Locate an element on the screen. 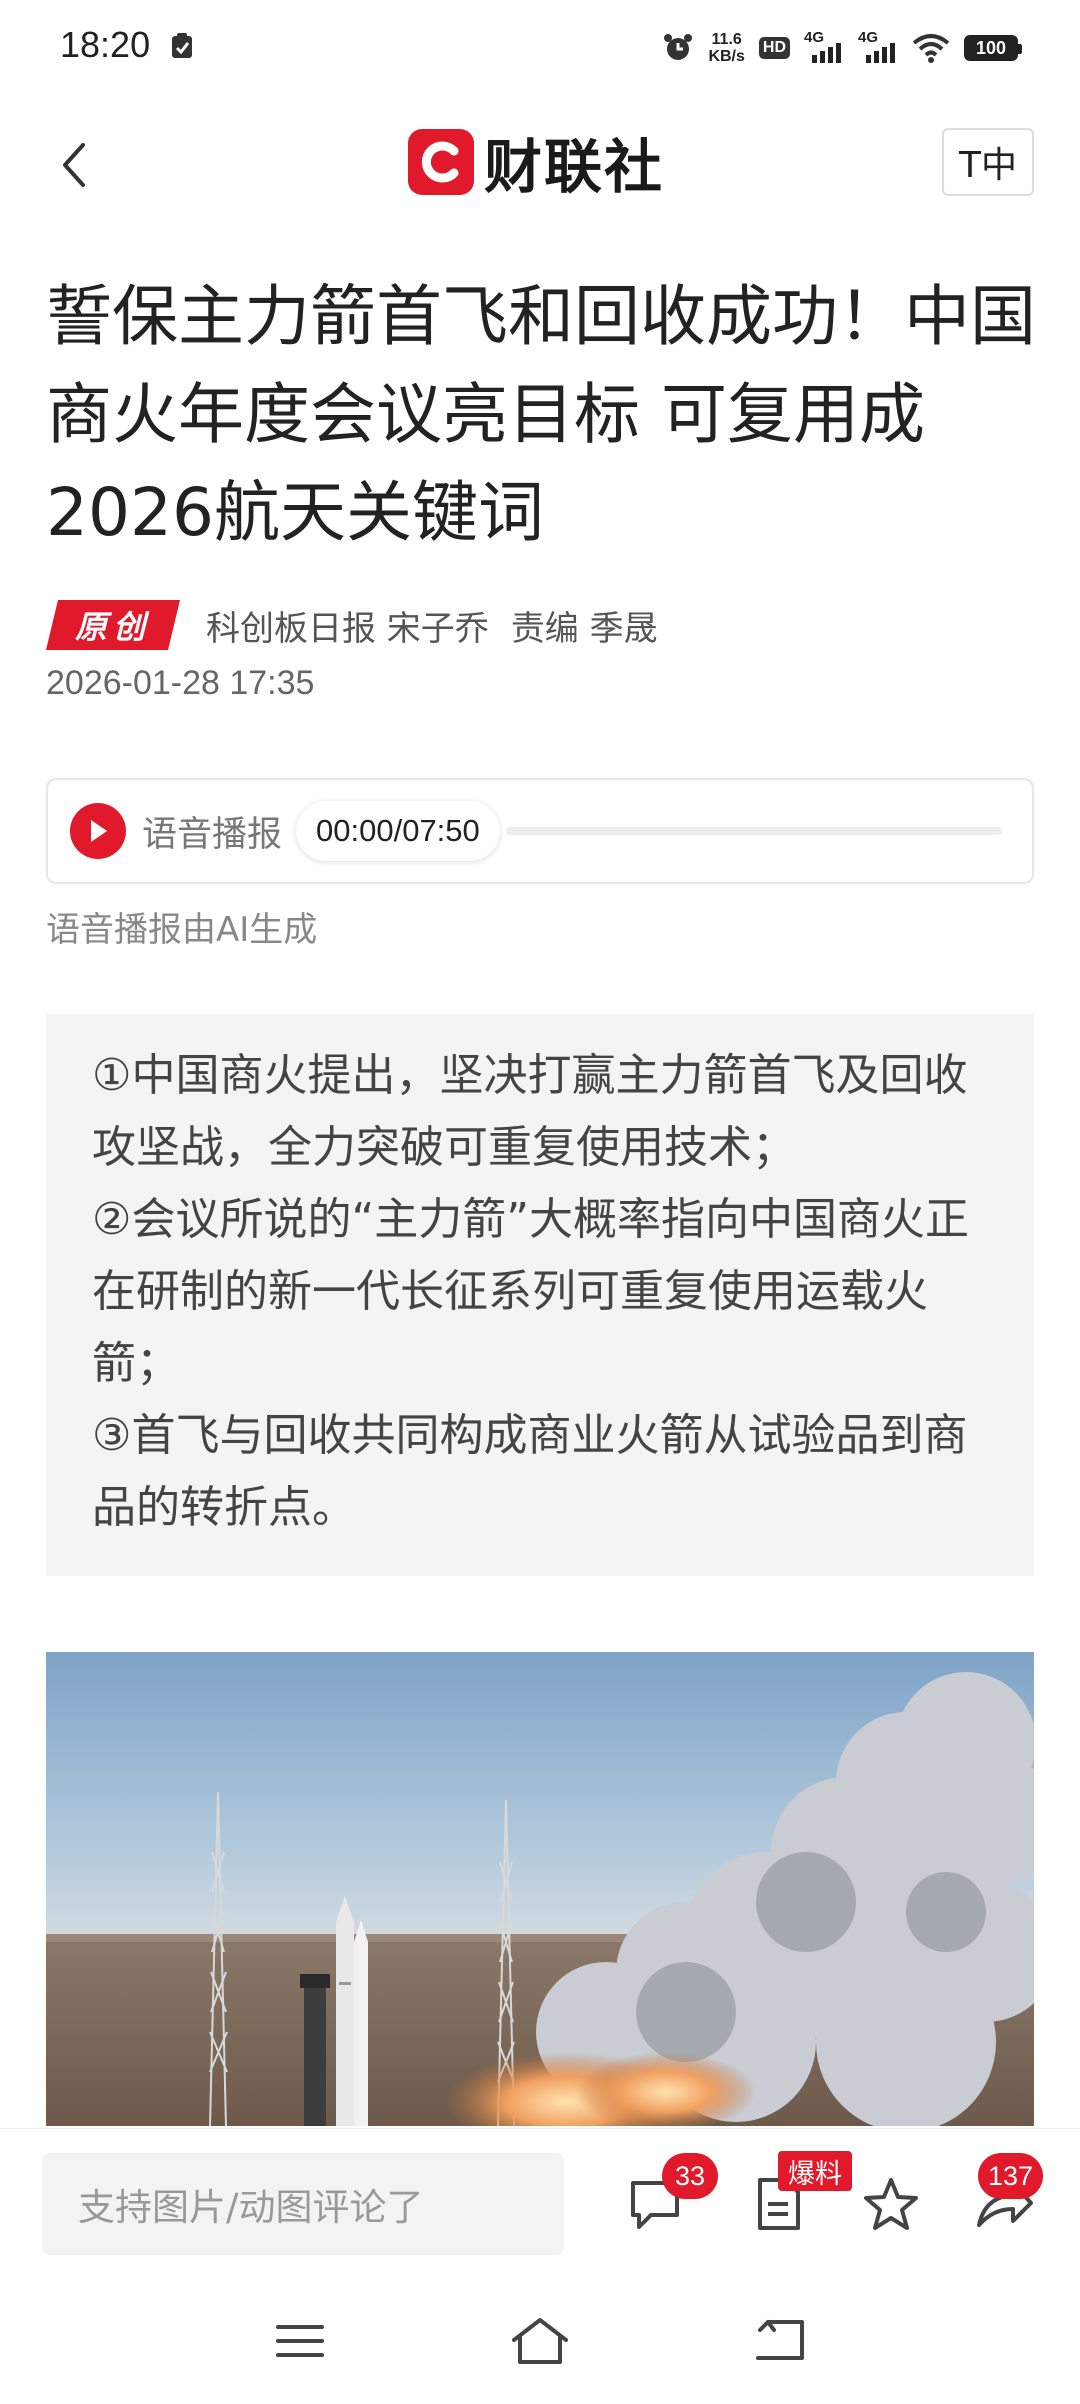 The height and width of the screenshot is (2404, 1080). menu-icon is located at coordinates (300, 2341).